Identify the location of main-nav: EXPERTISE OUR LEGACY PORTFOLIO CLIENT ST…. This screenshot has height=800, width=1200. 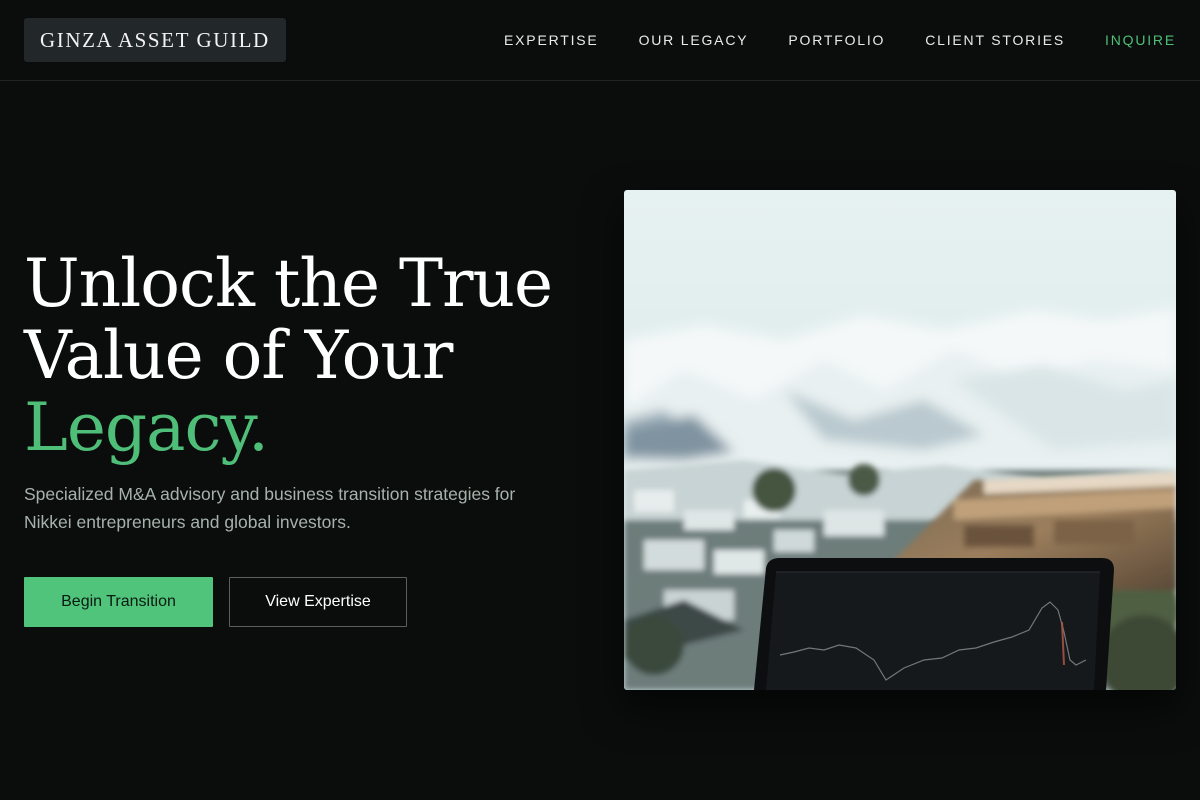
(840, 40).